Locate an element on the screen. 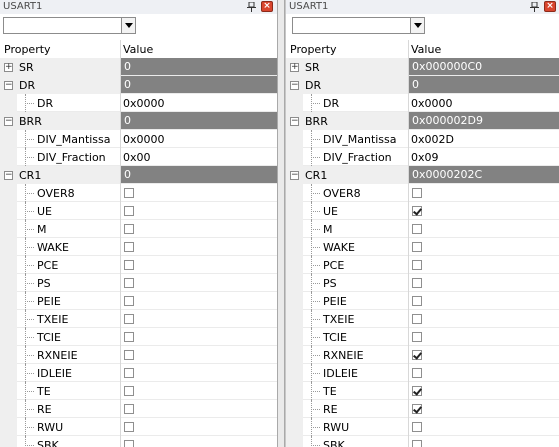  property-row: M is located at coordinates (422, 229).